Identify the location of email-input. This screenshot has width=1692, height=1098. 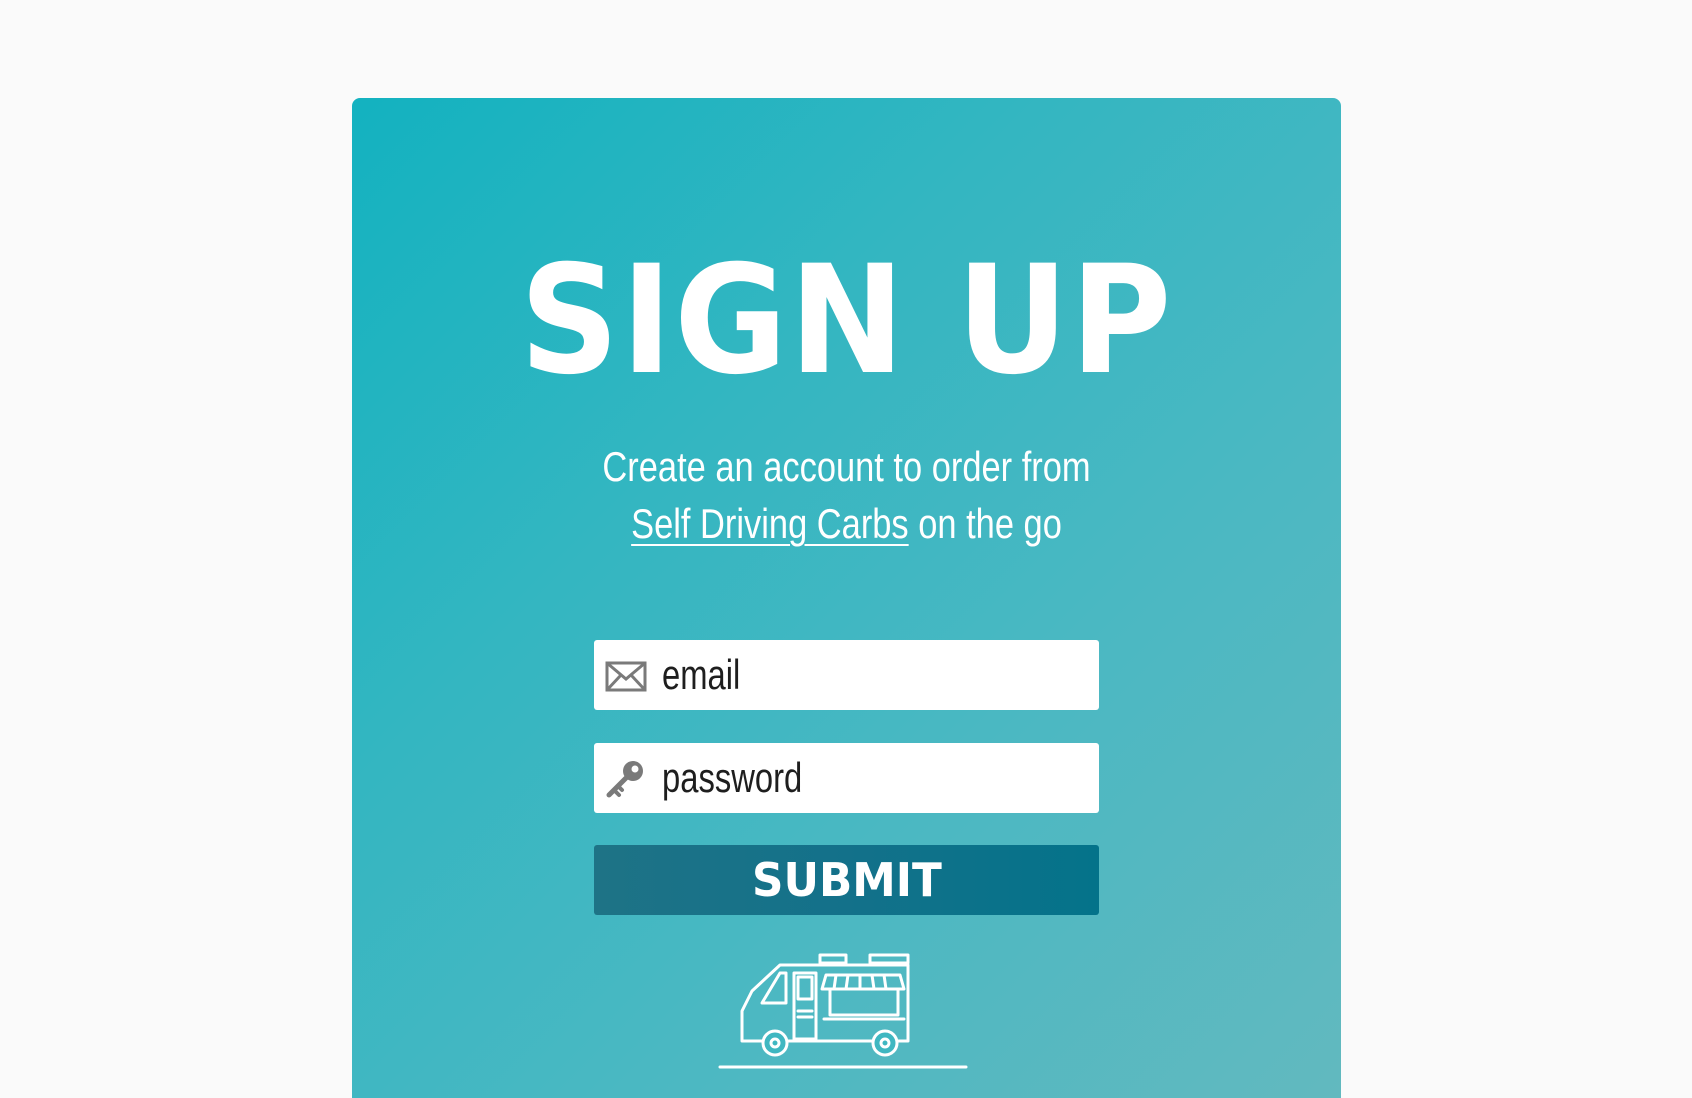
(826, 675).